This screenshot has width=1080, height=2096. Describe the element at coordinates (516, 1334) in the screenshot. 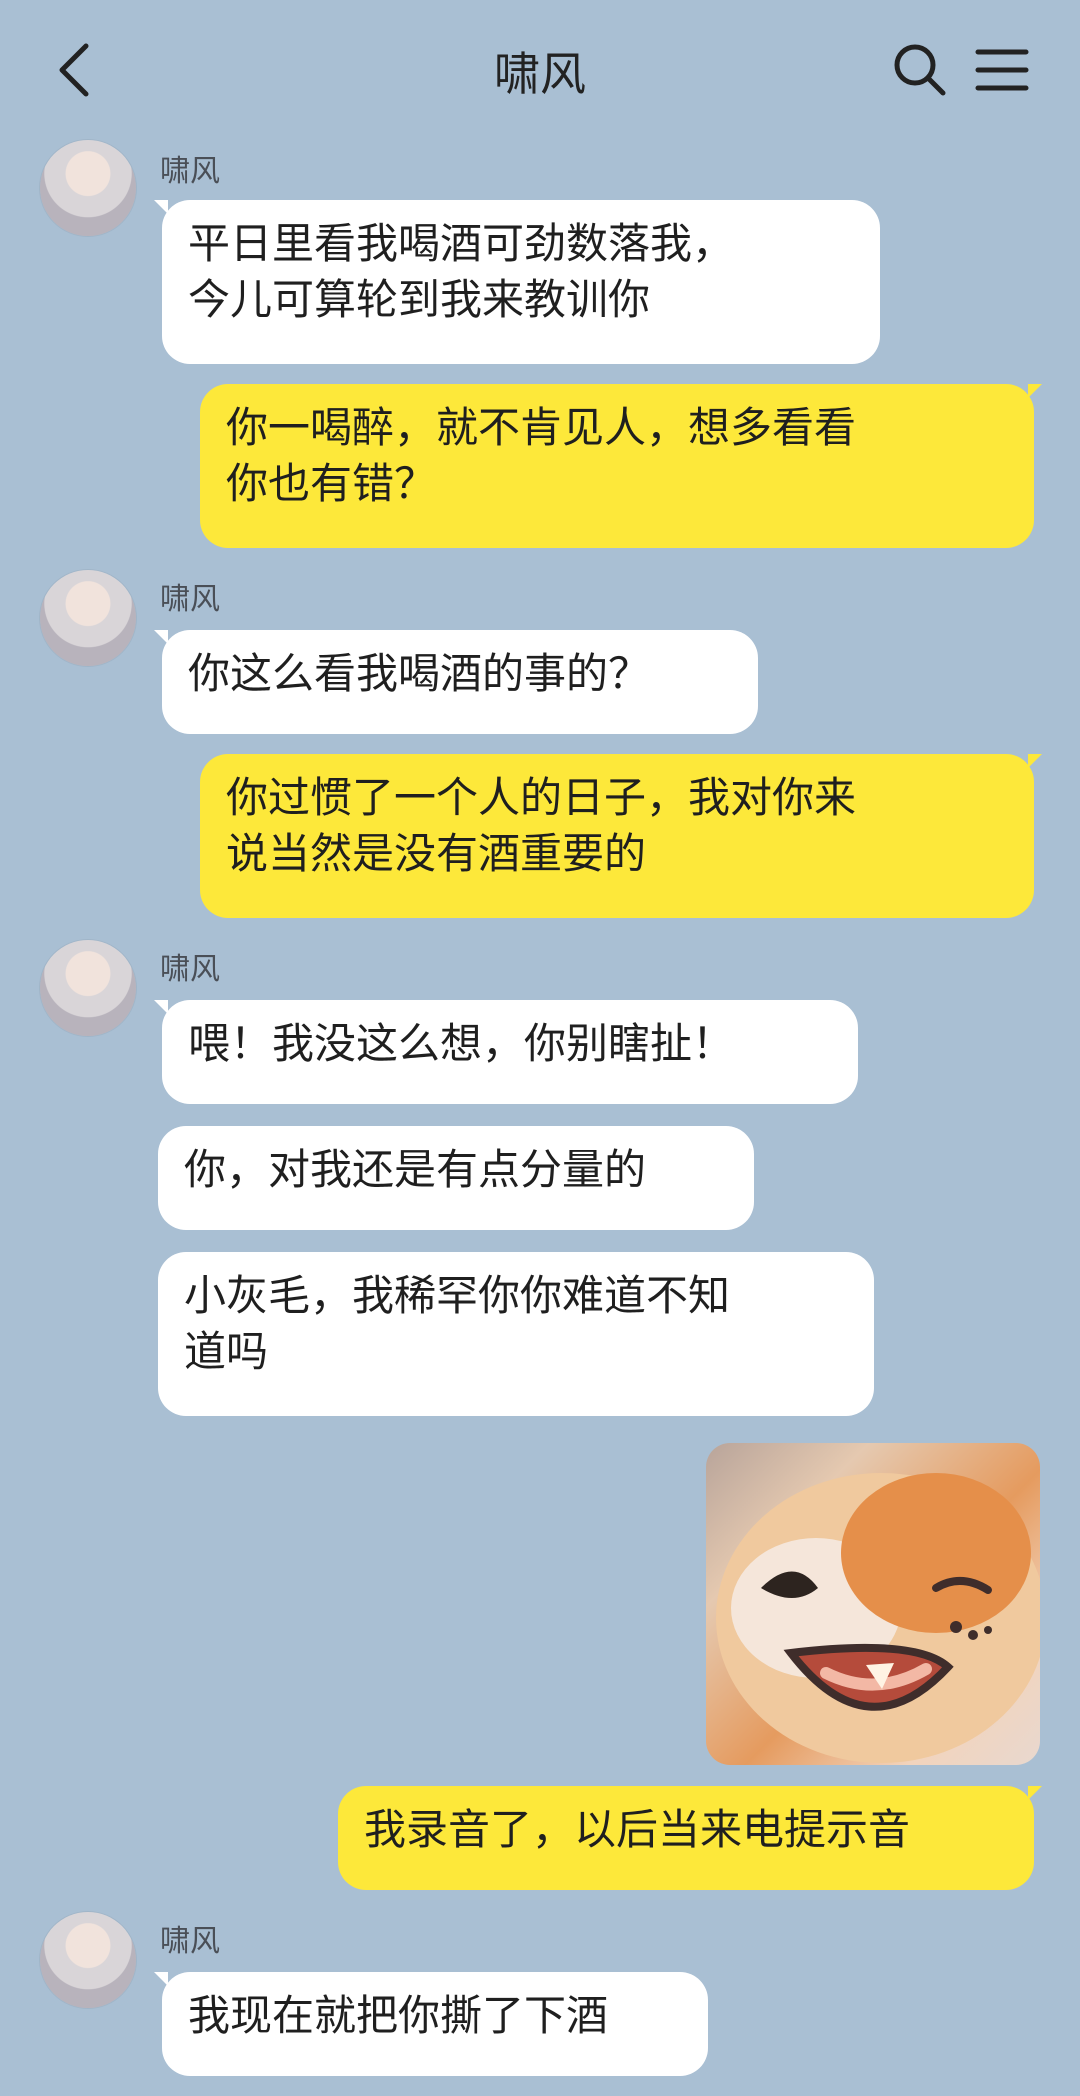

I see `message-bubble: 小灰毛，我稀罕你你难道不知 道吗` at that location.